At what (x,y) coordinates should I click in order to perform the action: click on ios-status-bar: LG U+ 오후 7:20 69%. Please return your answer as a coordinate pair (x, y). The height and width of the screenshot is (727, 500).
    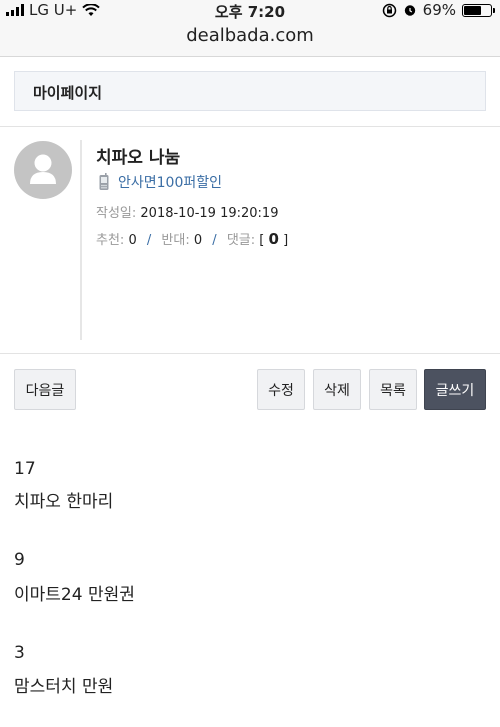
    Looking at the image, I should click on (250, 11).